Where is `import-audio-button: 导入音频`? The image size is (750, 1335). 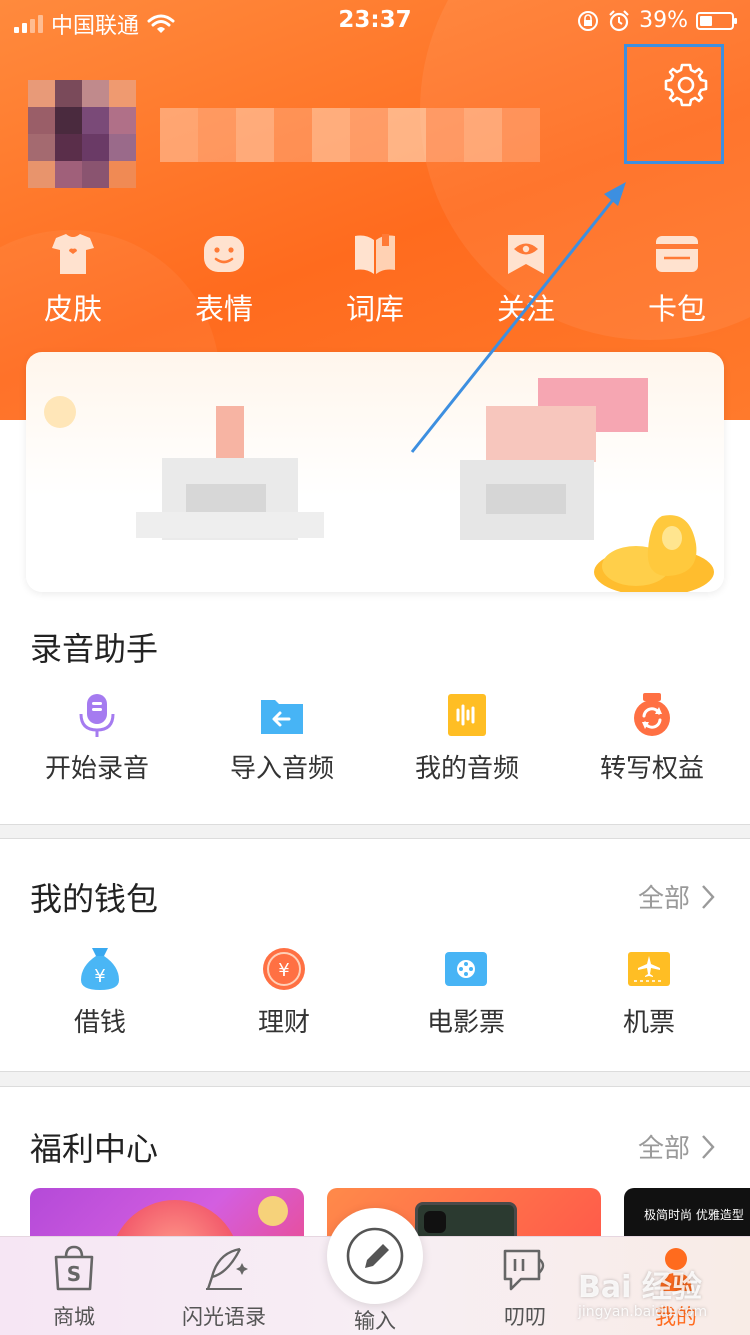
import-audio-button: 导入音频 is located at coordinates (282, 738).